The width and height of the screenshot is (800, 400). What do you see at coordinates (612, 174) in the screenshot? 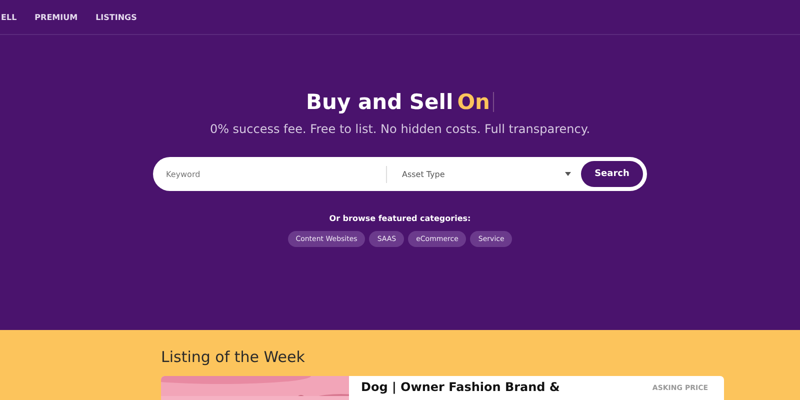
I see `search-button: Search` at bounding box center [612, 174].